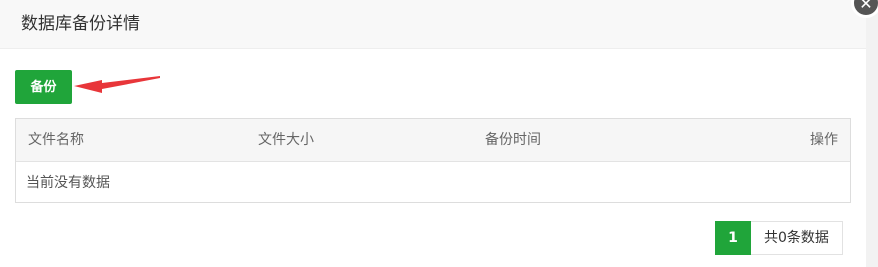 The image size is (878, 267). Describe the element at coordinates (286, 140) in the screenshot. I see `column-header-file-size: 文件大小` at that location.